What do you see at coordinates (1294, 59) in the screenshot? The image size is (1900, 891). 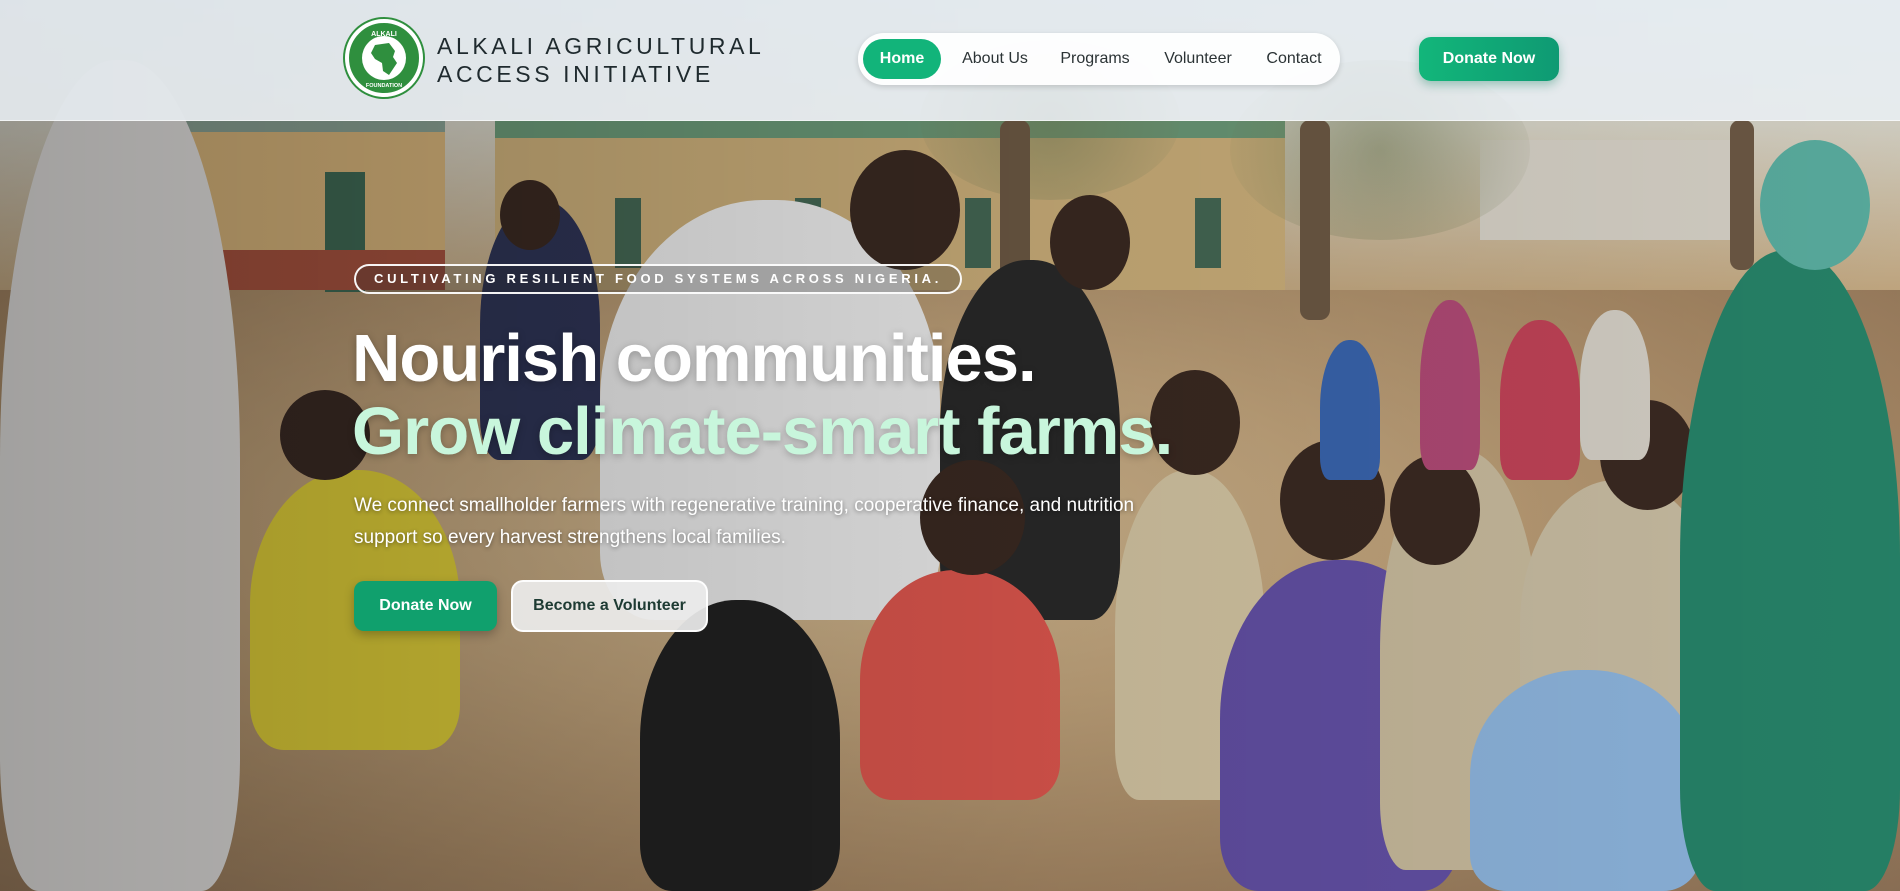 I see `nav-item-contact: Contact` at bounding box center [1294, 59].